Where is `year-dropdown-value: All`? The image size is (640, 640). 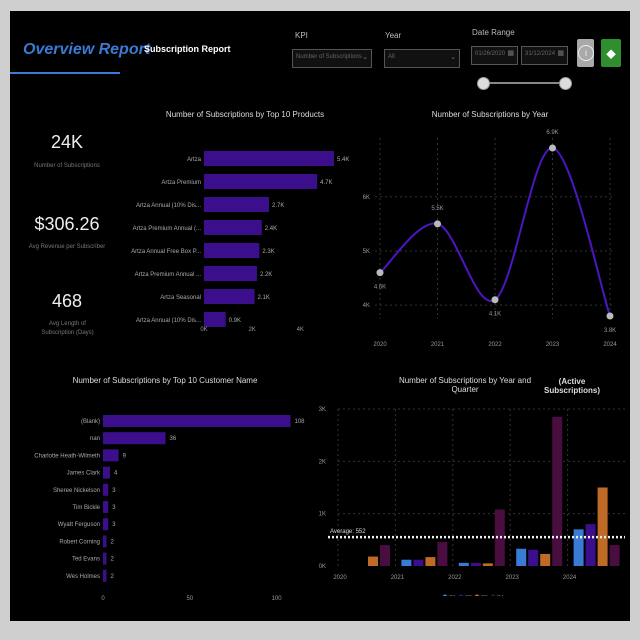
year-dropdown-value: All is located at coordinates (391, 57).